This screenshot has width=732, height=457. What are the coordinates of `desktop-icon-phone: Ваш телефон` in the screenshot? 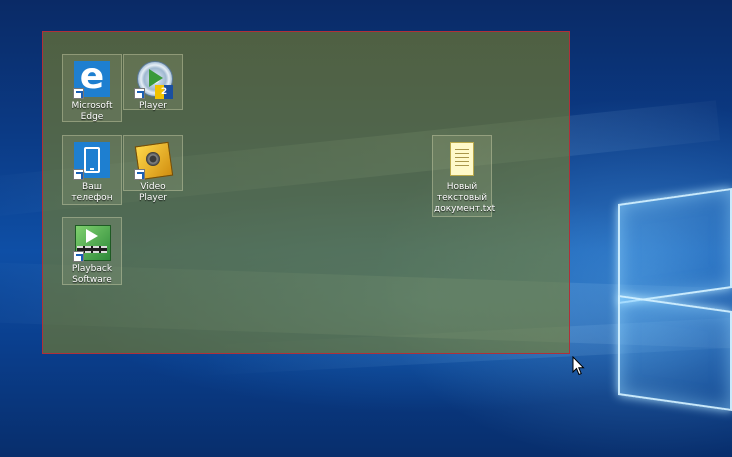 It's located at (92, 170).